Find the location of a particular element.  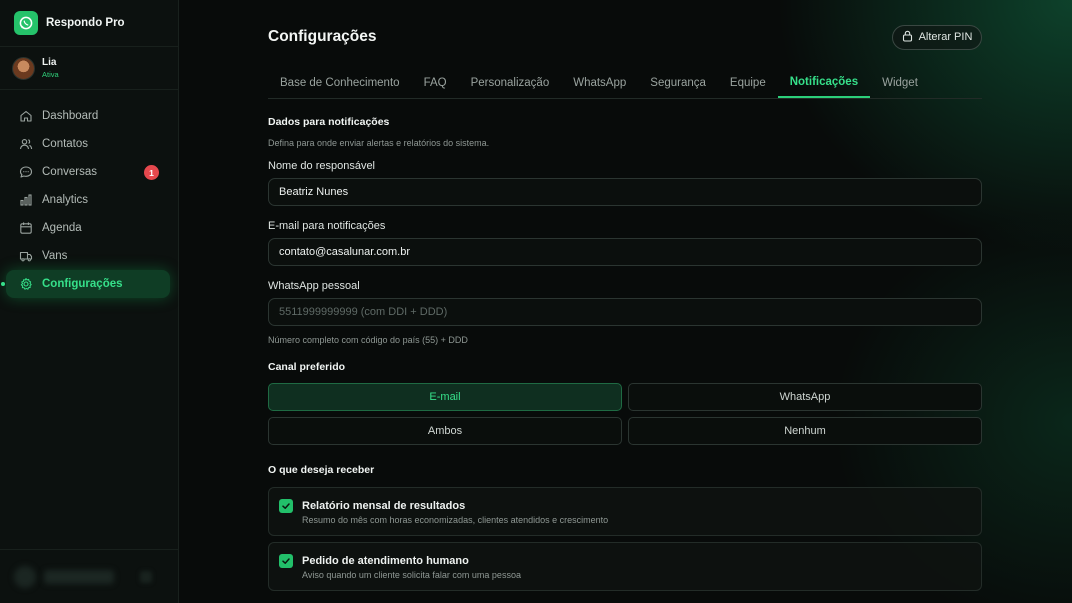

footer-avatar is located at coordinates (25, 576).